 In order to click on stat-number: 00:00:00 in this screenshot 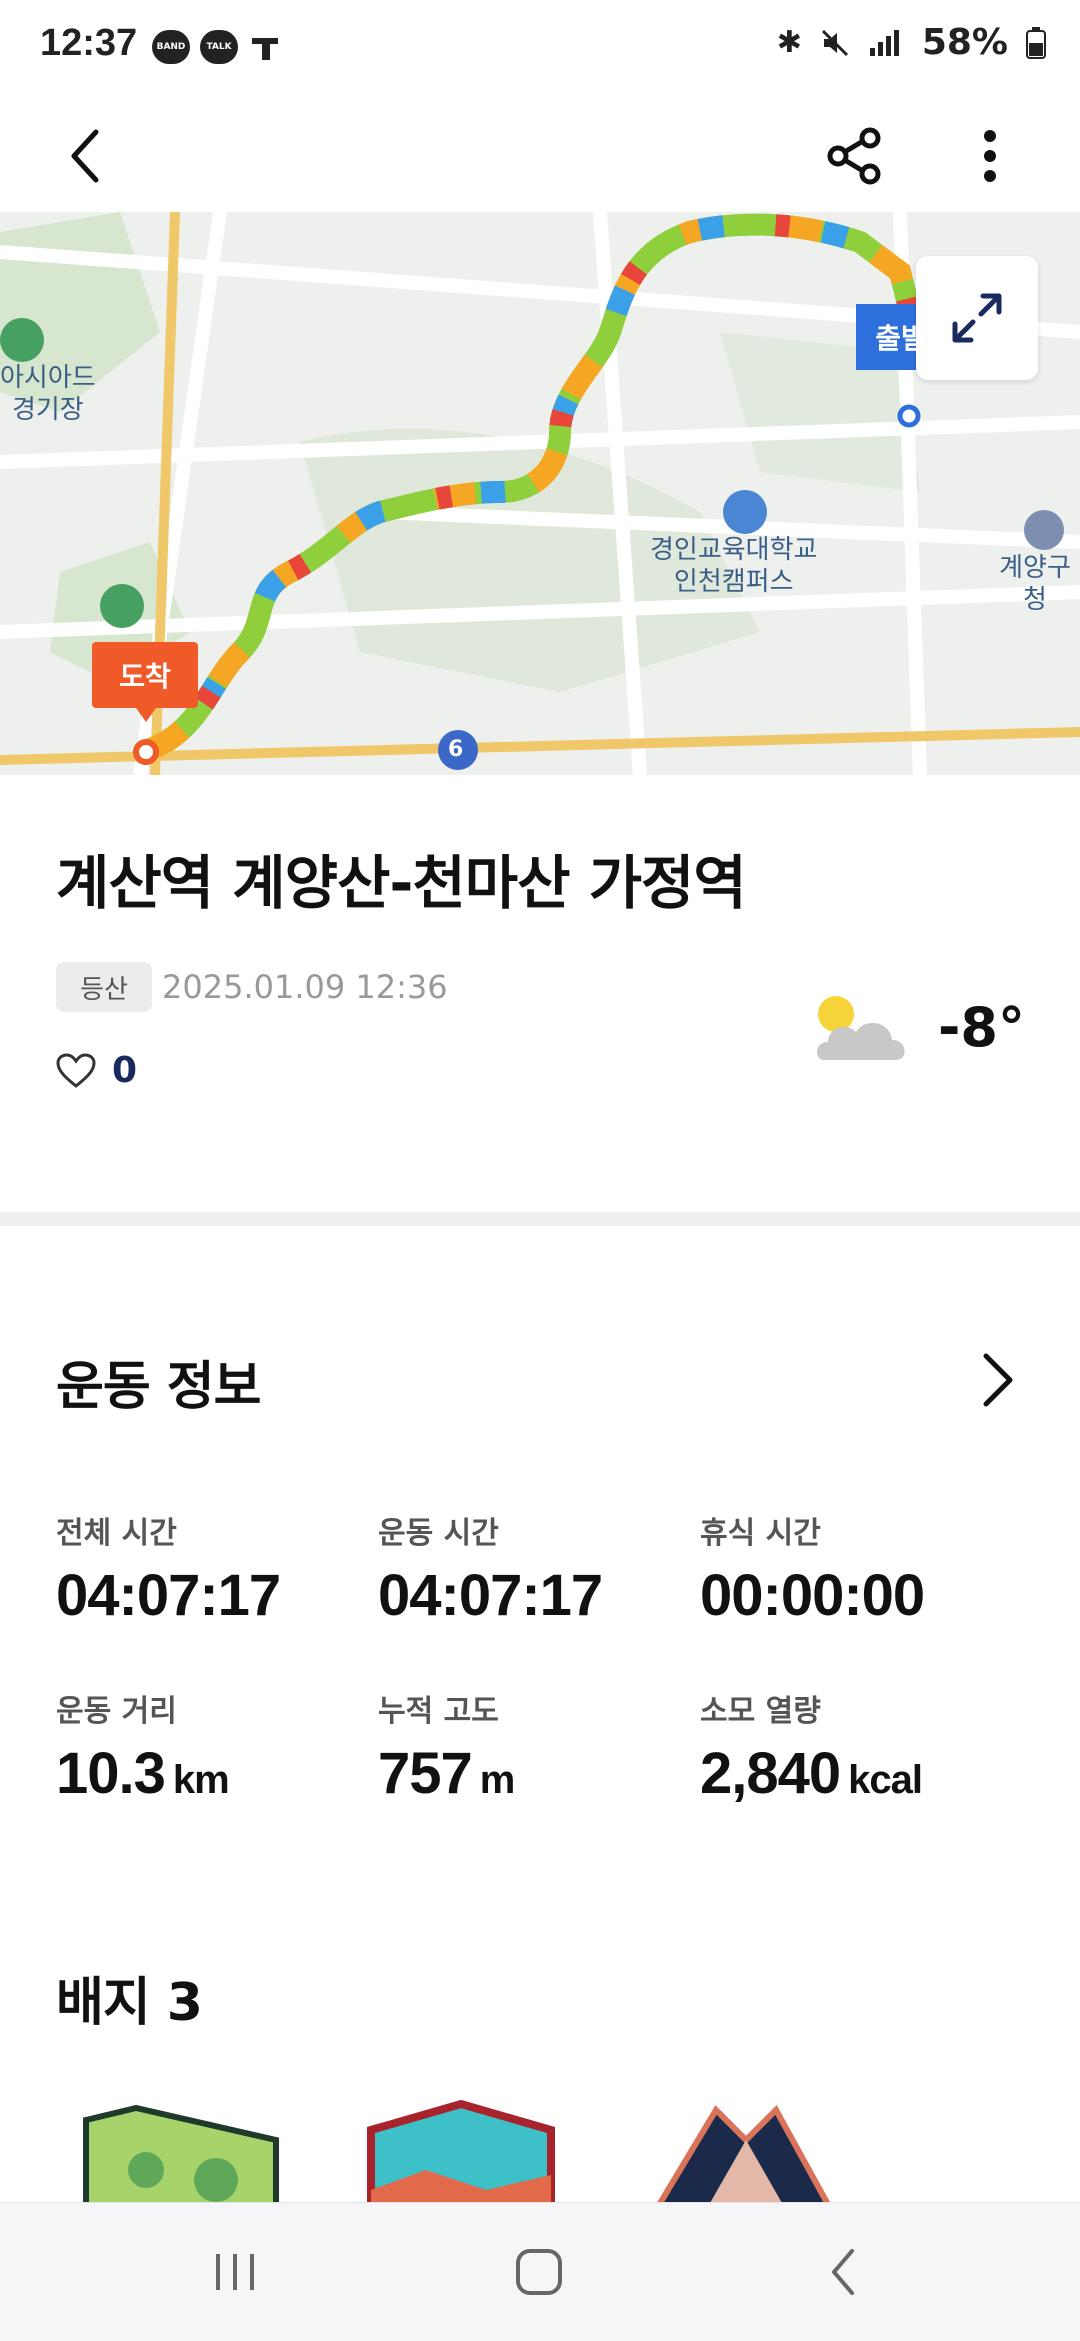, I will do `click(812, 1595)`.